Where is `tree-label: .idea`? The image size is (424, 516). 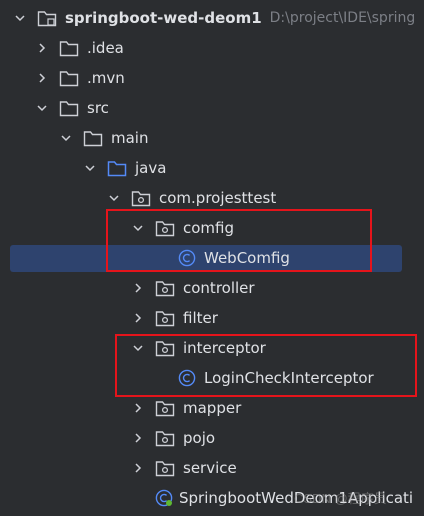 tree-label: .idea is located at coordinates (105, 48).